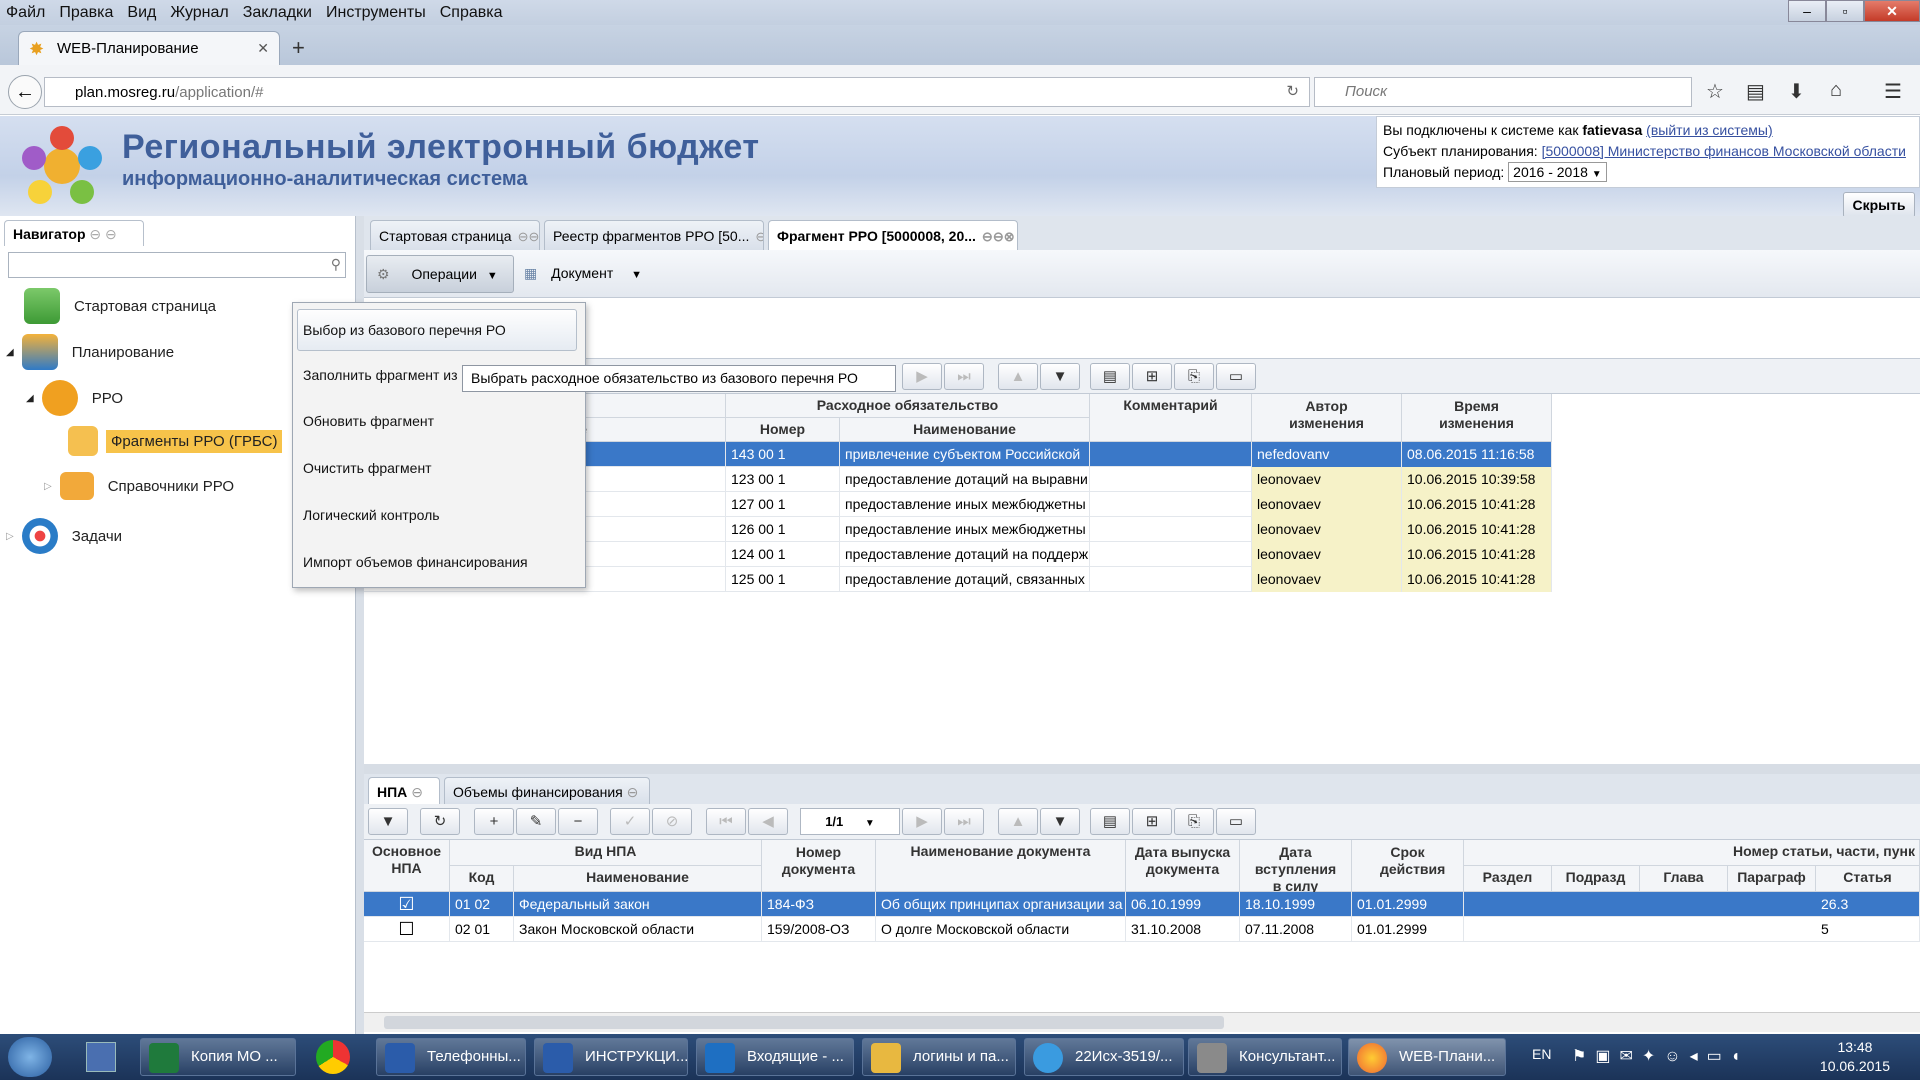 This screenshot has width=1920, height=1080. What do you see at coordinates (141, 13) in the screenshot?
I see `menu-view: Вид` at bounding box center [141, 13].